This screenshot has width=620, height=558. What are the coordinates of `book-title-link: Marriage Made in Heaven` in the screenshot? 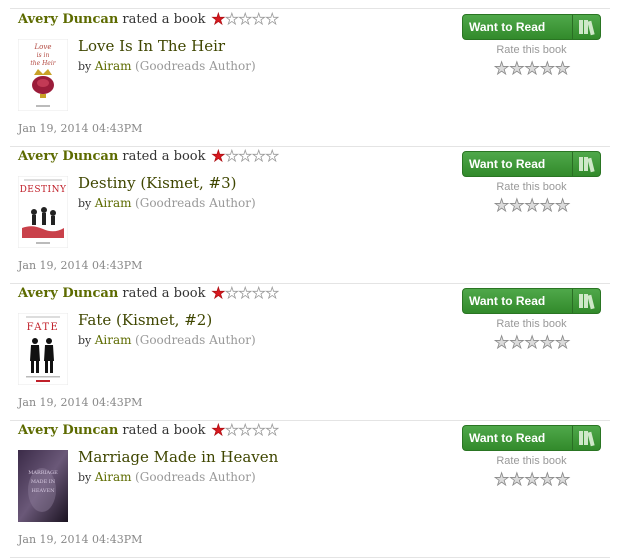 It's located at (178, 457).